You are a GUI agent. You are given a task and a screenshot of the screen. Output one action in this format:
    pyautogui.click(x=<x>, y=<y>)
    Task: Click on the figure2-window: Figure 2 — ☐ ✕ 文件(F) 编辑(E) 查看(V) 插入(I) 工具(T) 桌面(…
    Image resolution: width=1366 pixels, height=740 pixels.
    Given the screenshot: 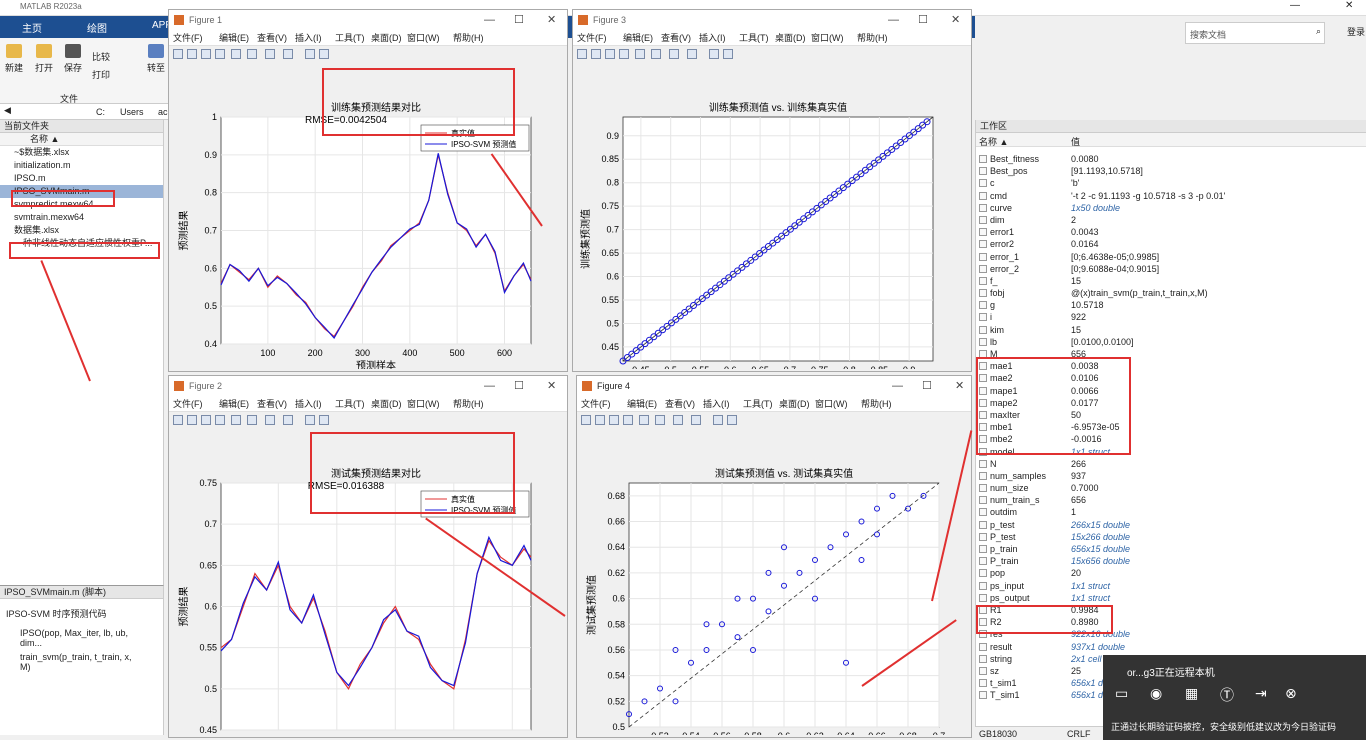 What is the action you would take?
    pyautogui.click(x=368, y=556)
    